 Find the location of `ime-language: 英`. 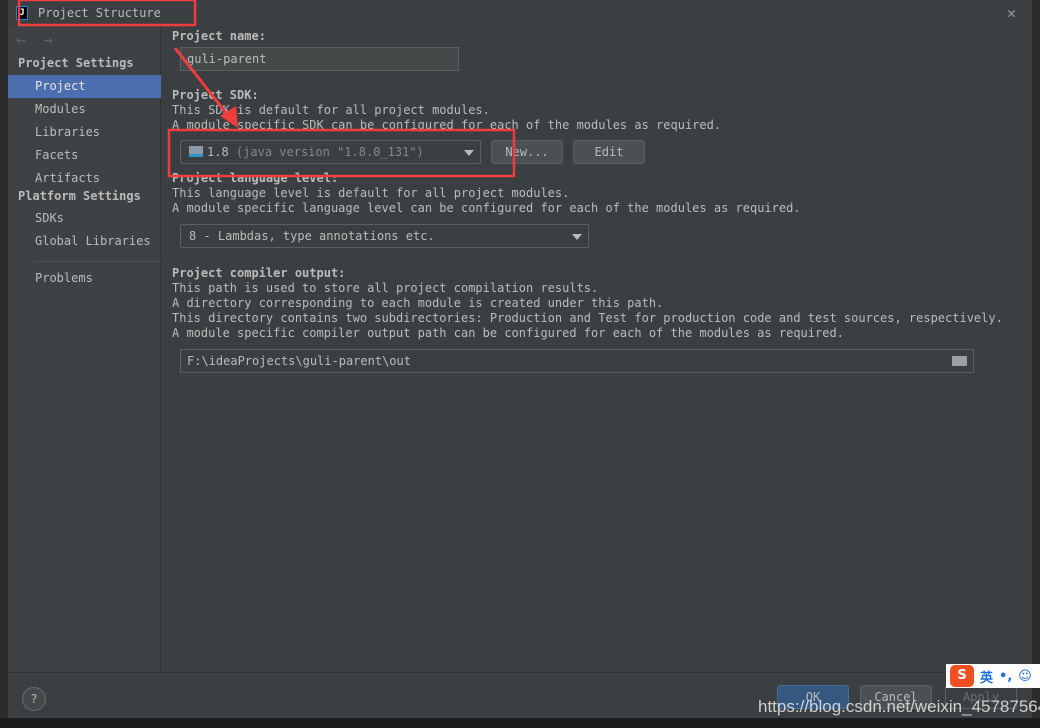

ime-language: 英 is located at coordinates (986, 676).